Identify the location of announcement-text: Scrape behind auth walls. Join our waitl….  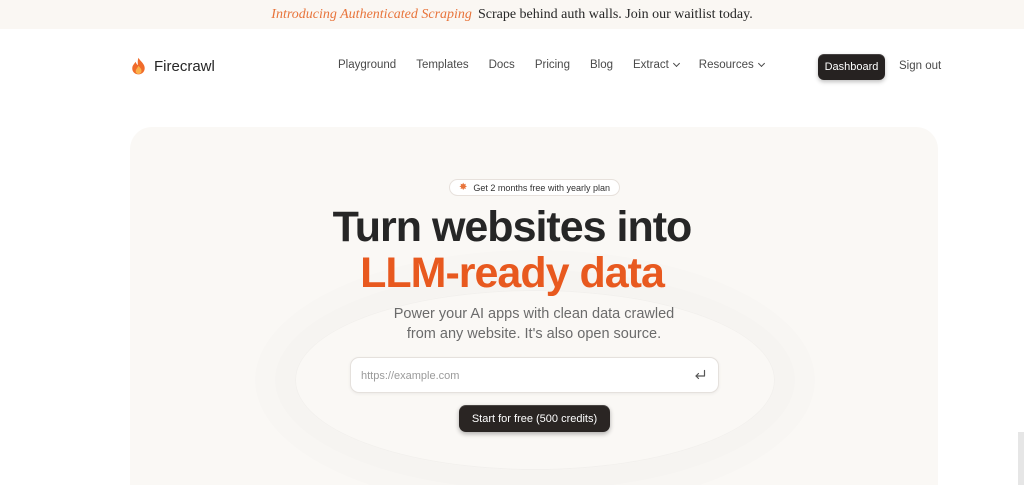
(615, 14).